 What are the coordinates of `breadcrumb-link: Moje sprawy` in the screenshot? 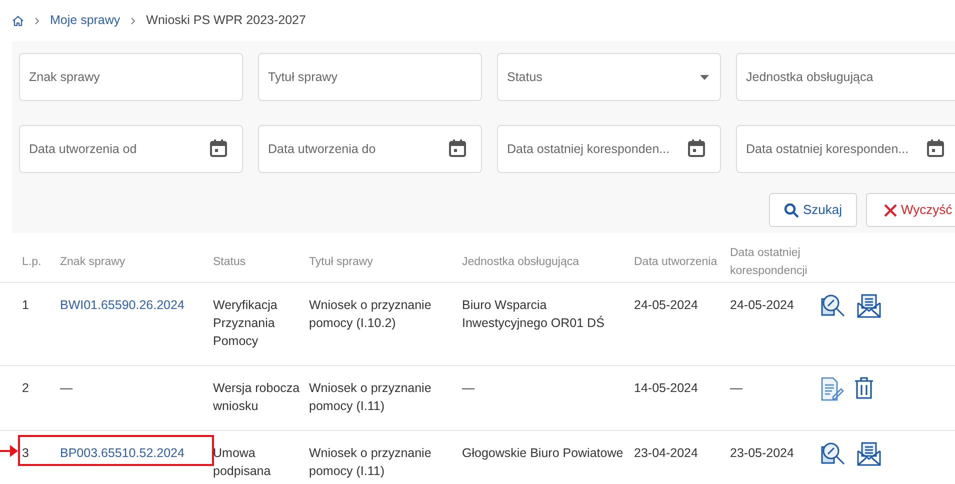 It's located at (85, 20).